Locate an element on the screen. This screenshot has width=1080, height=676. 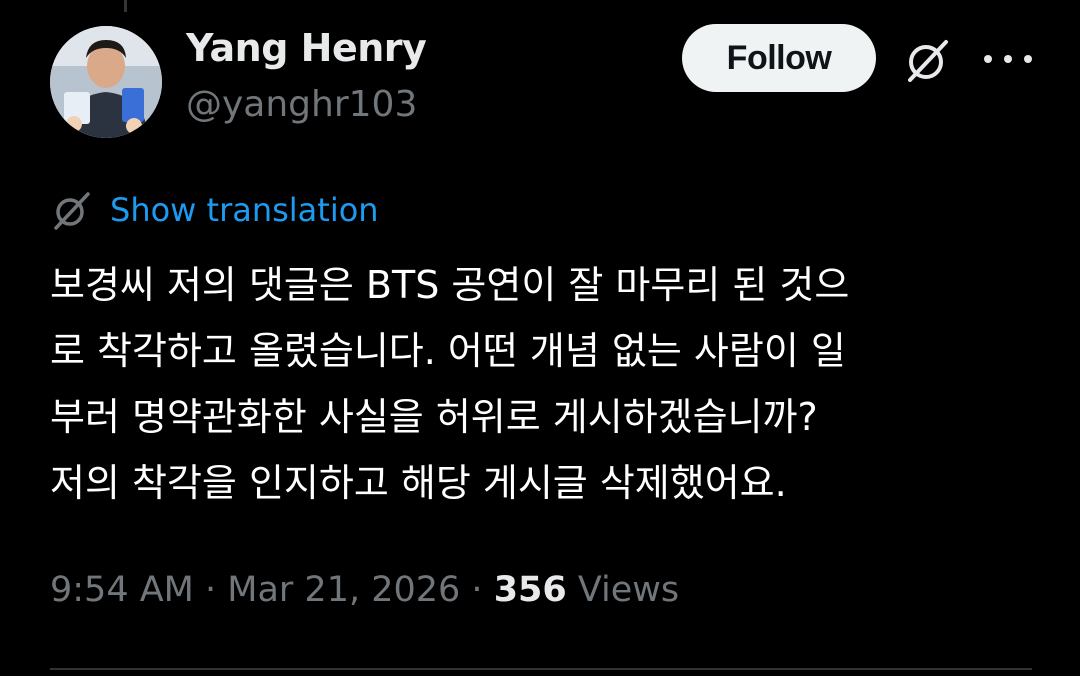
tweet-text-line: 저의 착각을 인지하고 해당 게시글 삭제했어요. is located at coordinates (418, 483).